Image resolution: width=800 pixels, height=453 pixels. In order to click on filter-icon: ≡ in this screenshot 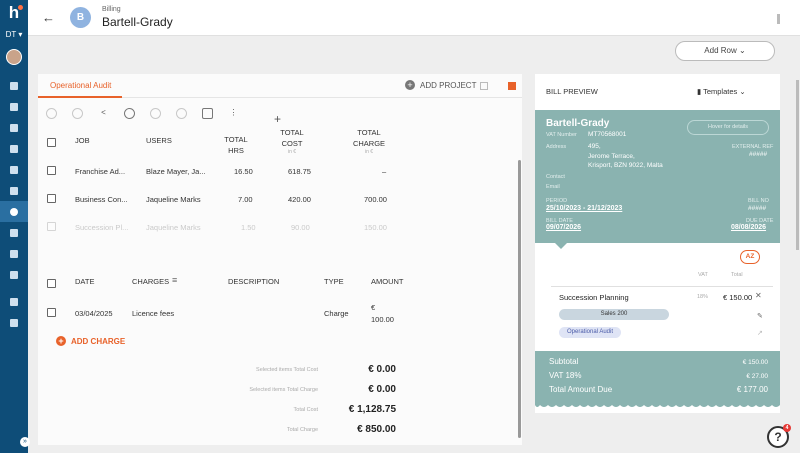, I will do `click(174, 280)`.